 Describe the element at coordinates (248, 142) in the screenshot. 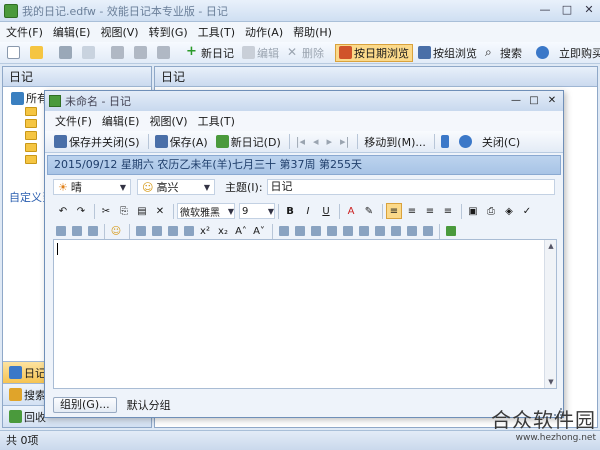

I see `editor-new-diary-button: 新日记(D)` at that location.